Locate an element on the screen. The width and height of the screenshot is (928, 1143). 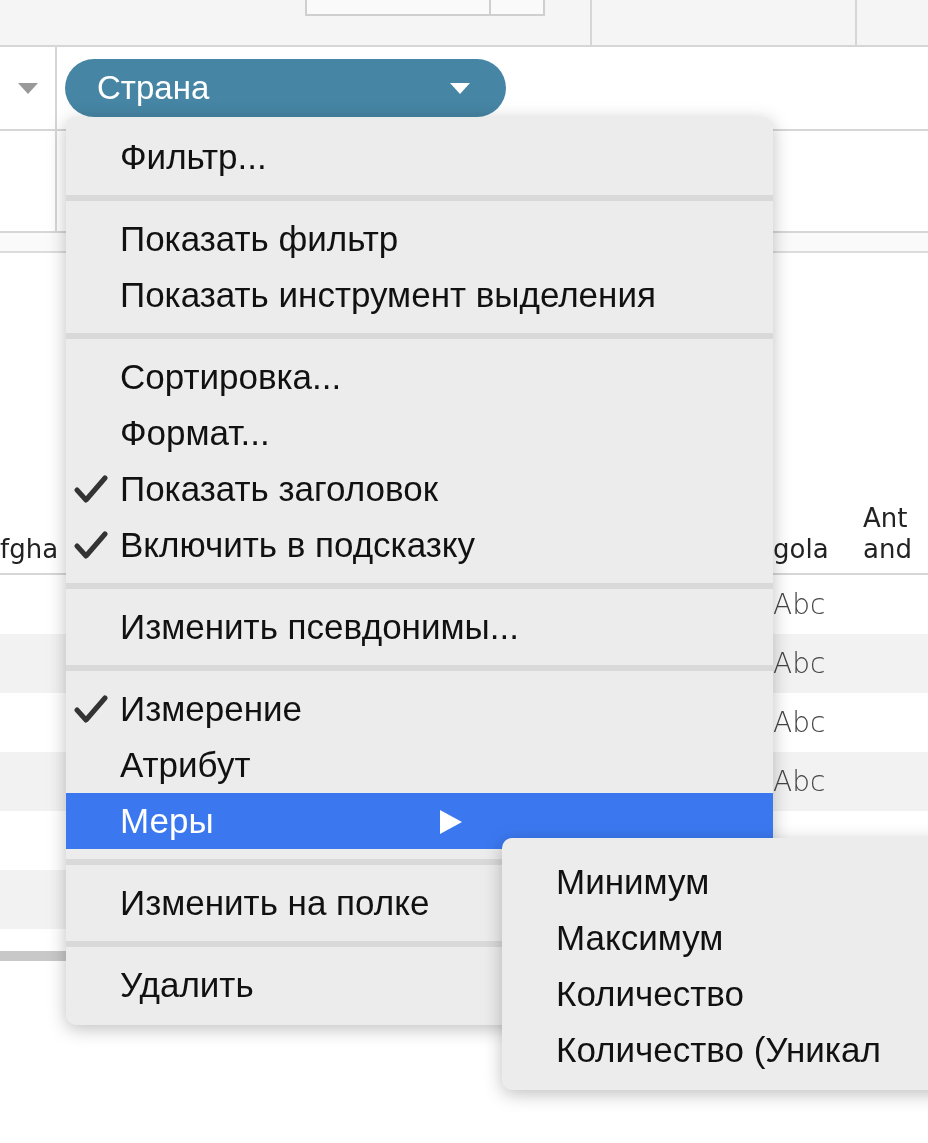
menu-item: Показать фильтр is located at coordinates (419, 239).